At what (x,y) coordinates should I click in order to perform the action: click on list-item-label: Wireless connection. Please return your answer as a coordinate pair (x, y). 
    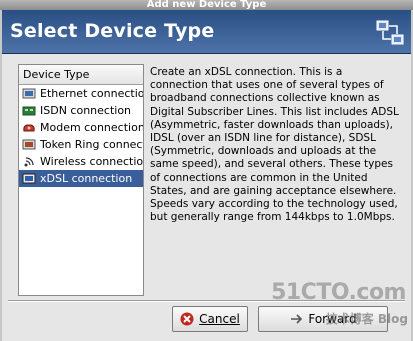
    Looking at the image, I should click on (91, 161).